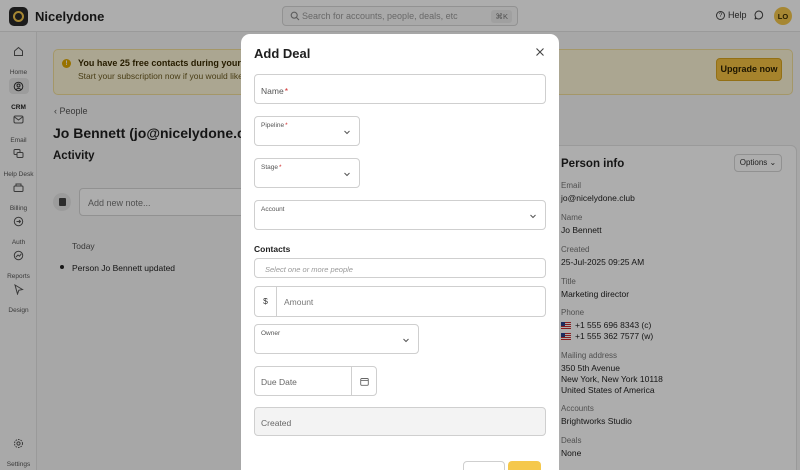 The width and height of the screenshot is (800, 470). Describe the element at coordinates (400, 421) in the screenshot. I see `created-input: Created` at that location.